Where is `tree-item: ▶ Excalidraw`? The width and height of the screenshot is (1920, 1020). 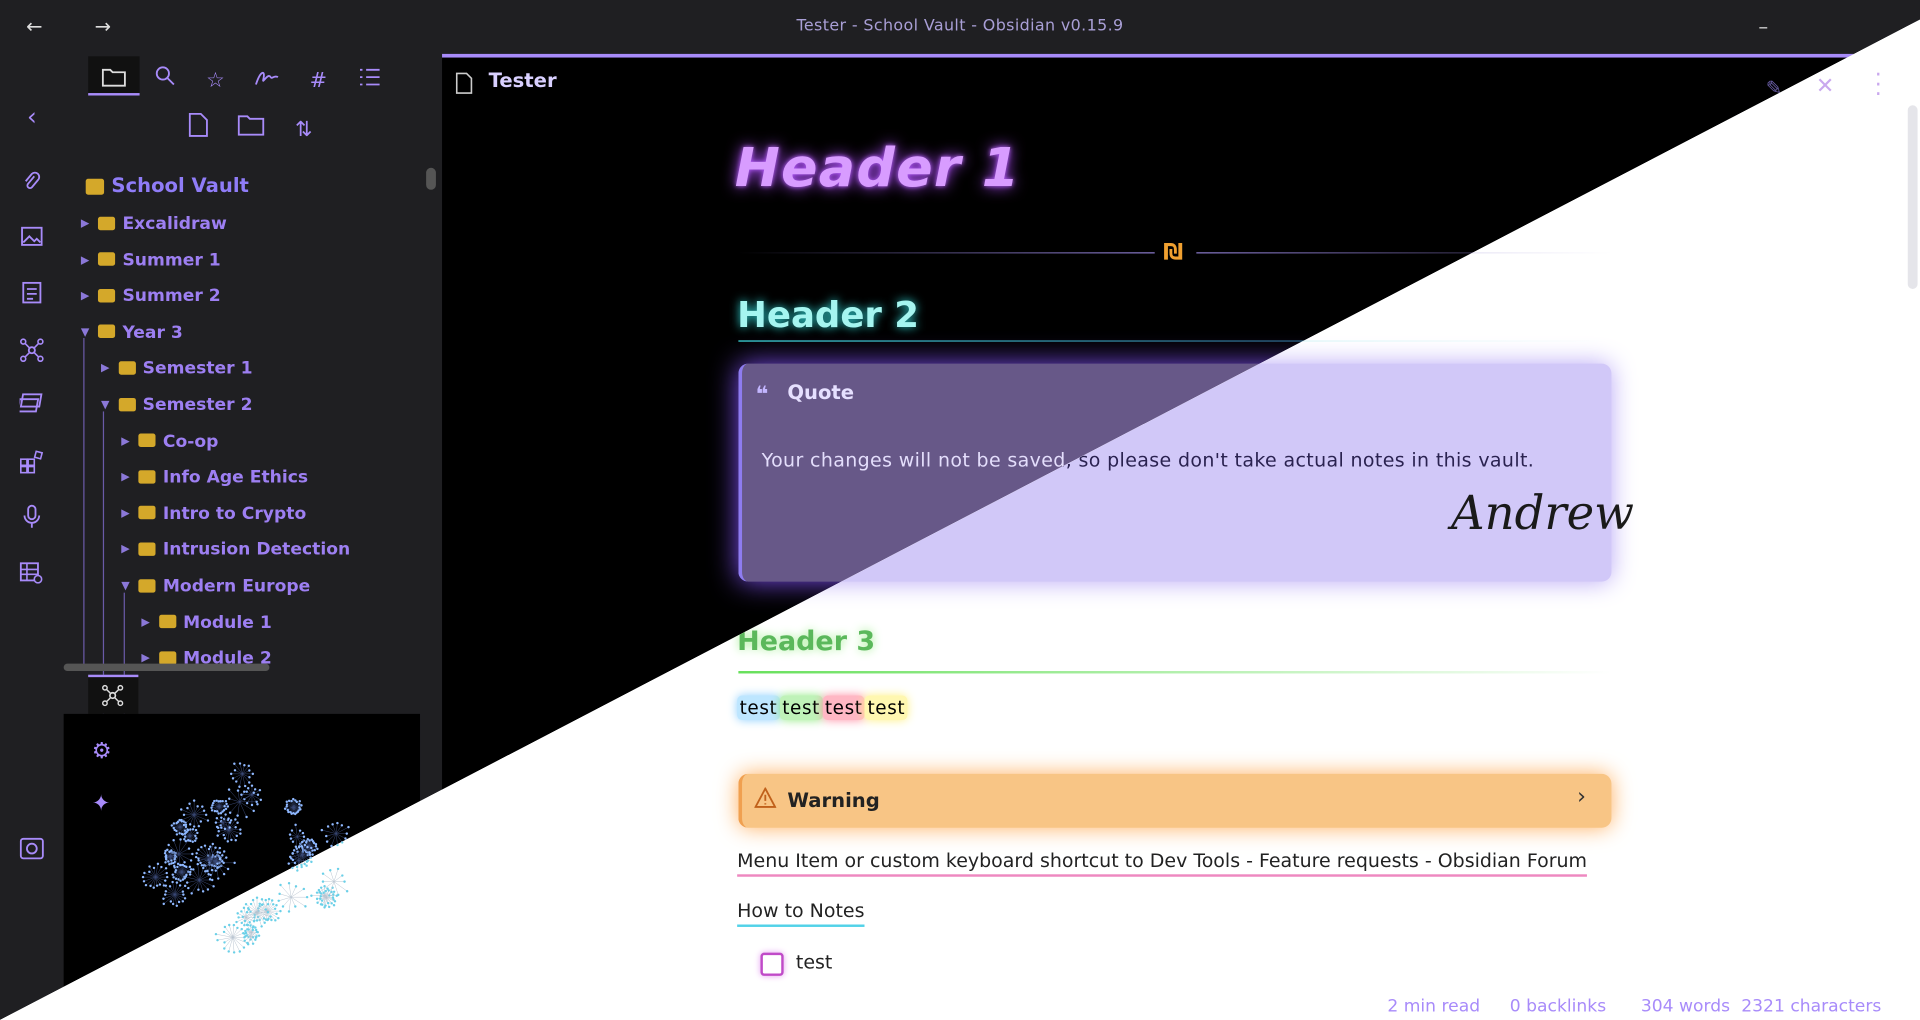
tree-item: ▶ Excalidraw is located at coordinates (154, 224).